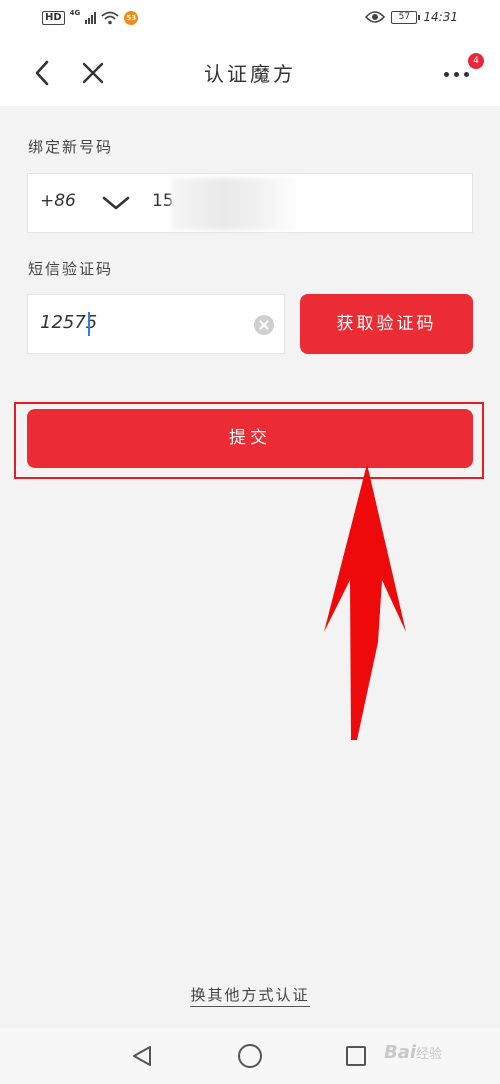 This screenshot has width=500, height=1084. I want to click on watermark: Bai经验, so click(413, 1052).